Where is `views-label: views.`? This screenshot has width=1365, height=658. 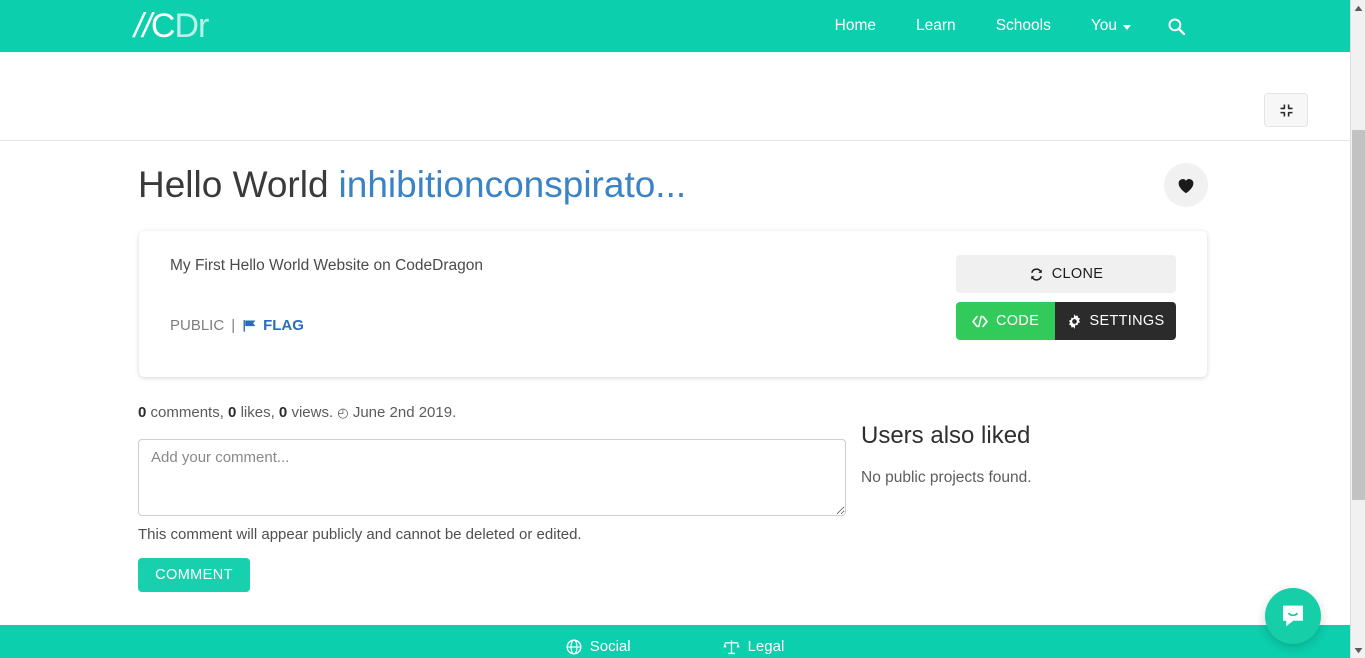
views-label: views. is located at coordinates (312, 412).